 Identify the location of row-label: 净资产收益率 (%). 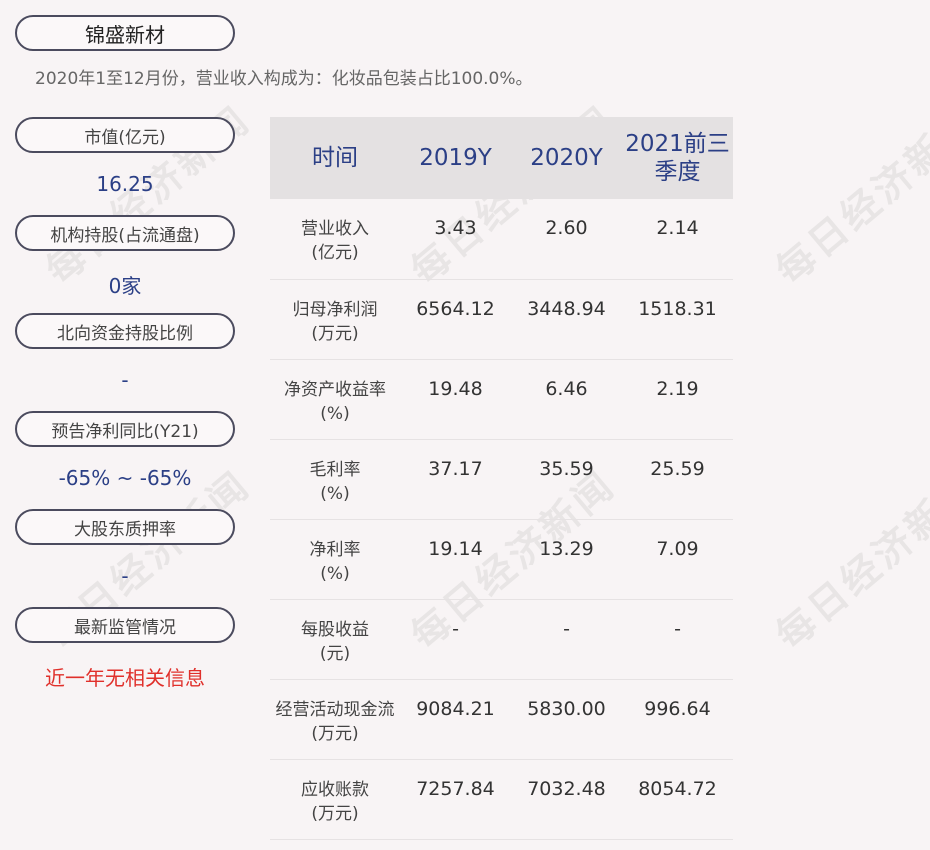
(335, 399).